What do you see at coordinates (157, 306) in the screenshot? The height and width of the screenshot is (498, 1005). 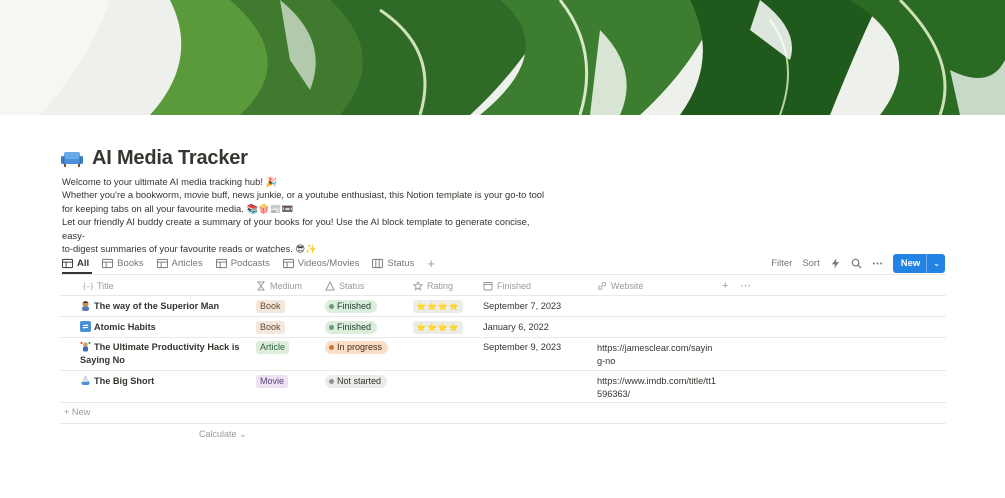 I see `row-title-text: The way of the Superior Man` at bounding box center [157, 306].